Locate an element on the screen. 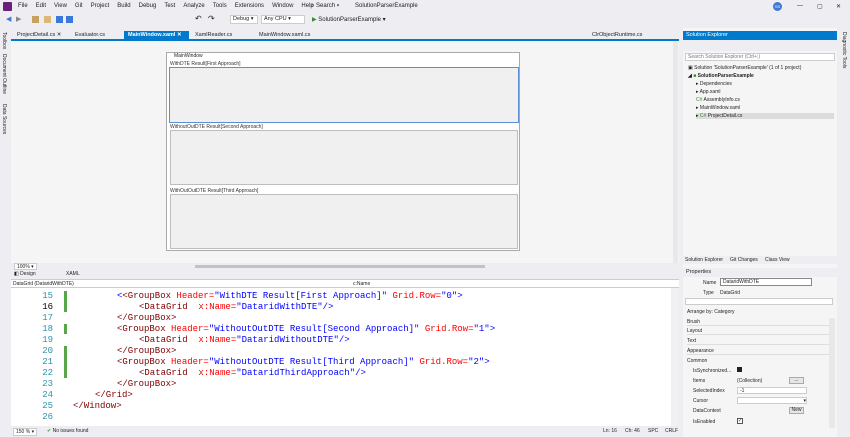 The image size is (850, 437). tree-app-xaml: ▸ App.xaml is located at coordinates (708, 92).